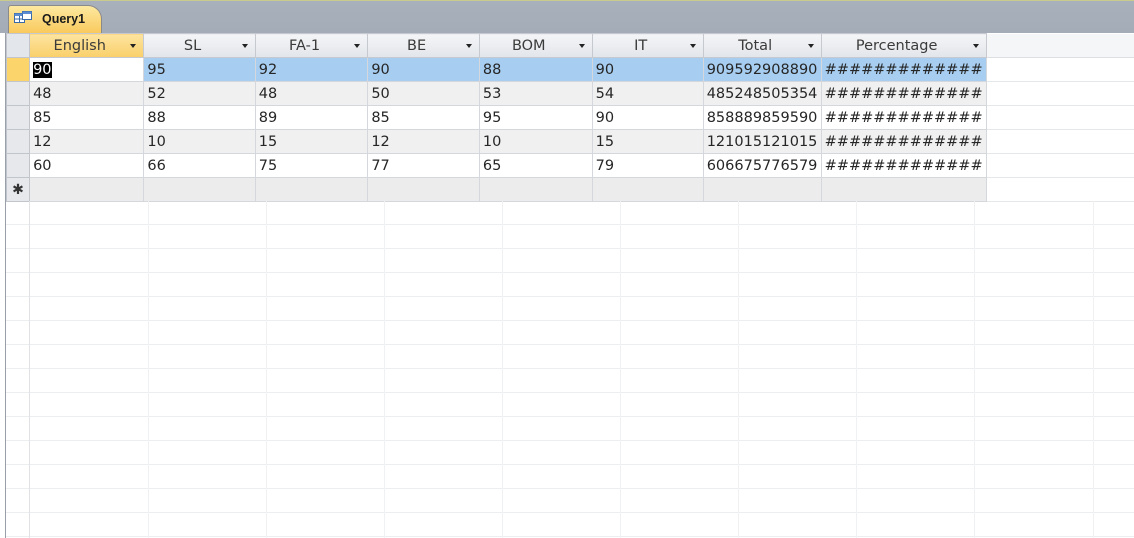 The height and width of the screenshot is (538, 1134). What do you see at coordinates (647, 165) in the screenshot?
I see `table-cell: 79` at bounding box center [647, 165].